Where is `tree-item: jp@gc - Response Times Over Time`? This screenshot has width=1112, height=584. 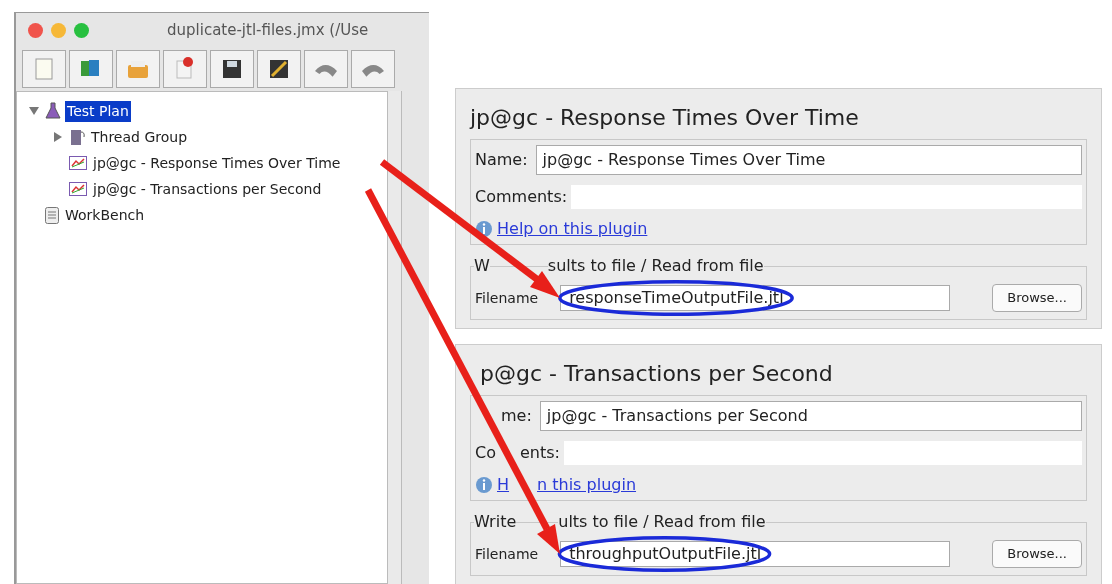 tree-item: jp@gc - Response Times Over Time is located at coordinates (217, 163).